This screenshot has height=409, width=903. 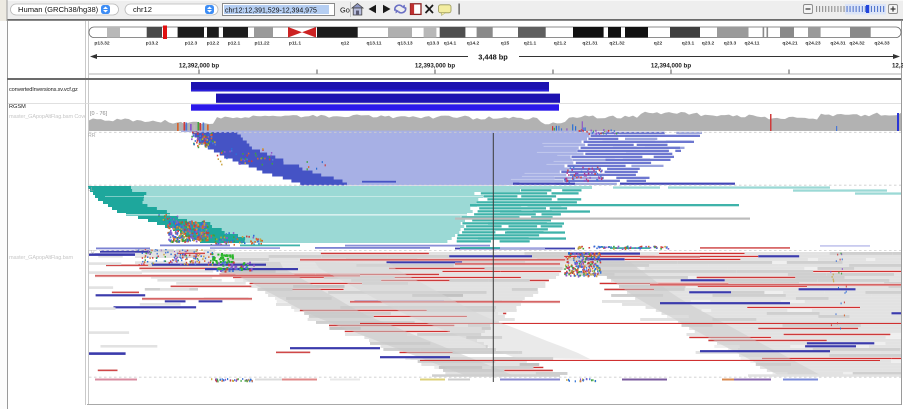 I want to click on svg-text: q12, so click(x=345, y=44).